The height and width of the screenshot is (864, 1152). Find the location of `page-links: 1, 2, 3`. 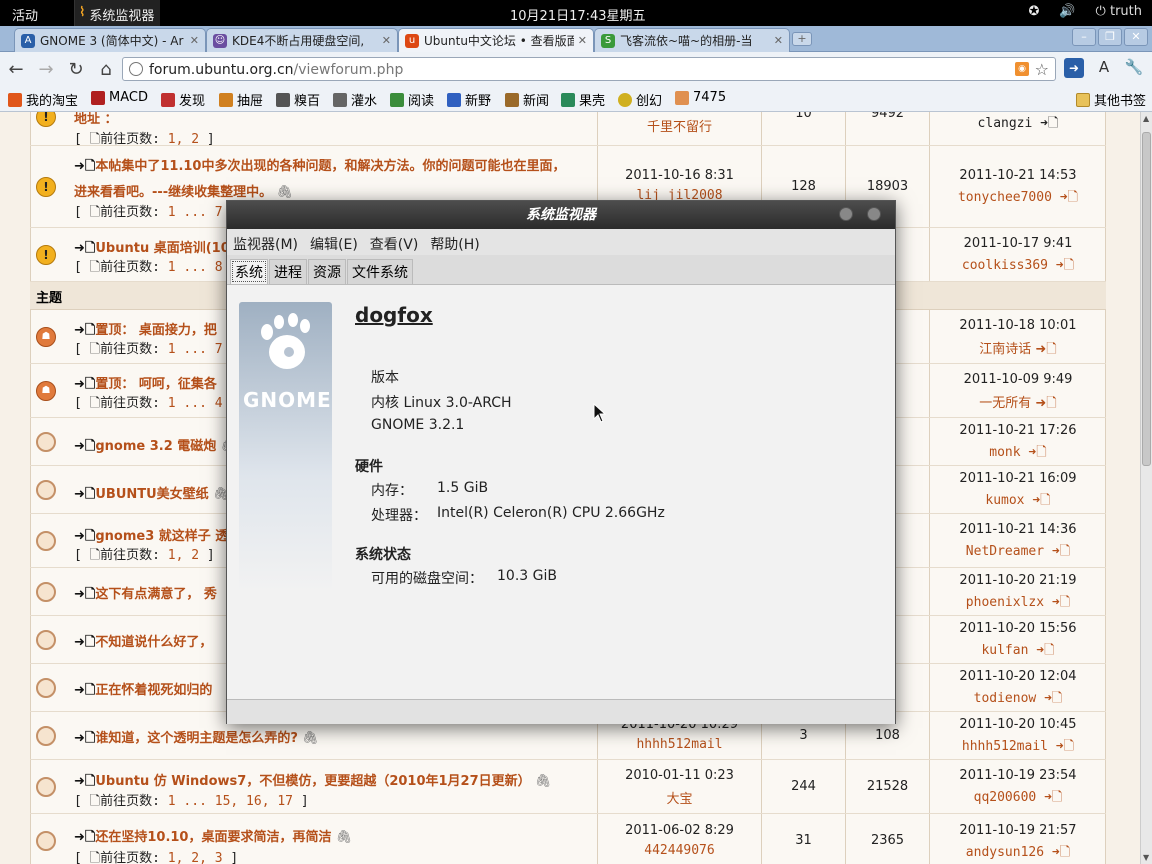

page-links: 1, 2, 3 is located at coordinates (195, 857).